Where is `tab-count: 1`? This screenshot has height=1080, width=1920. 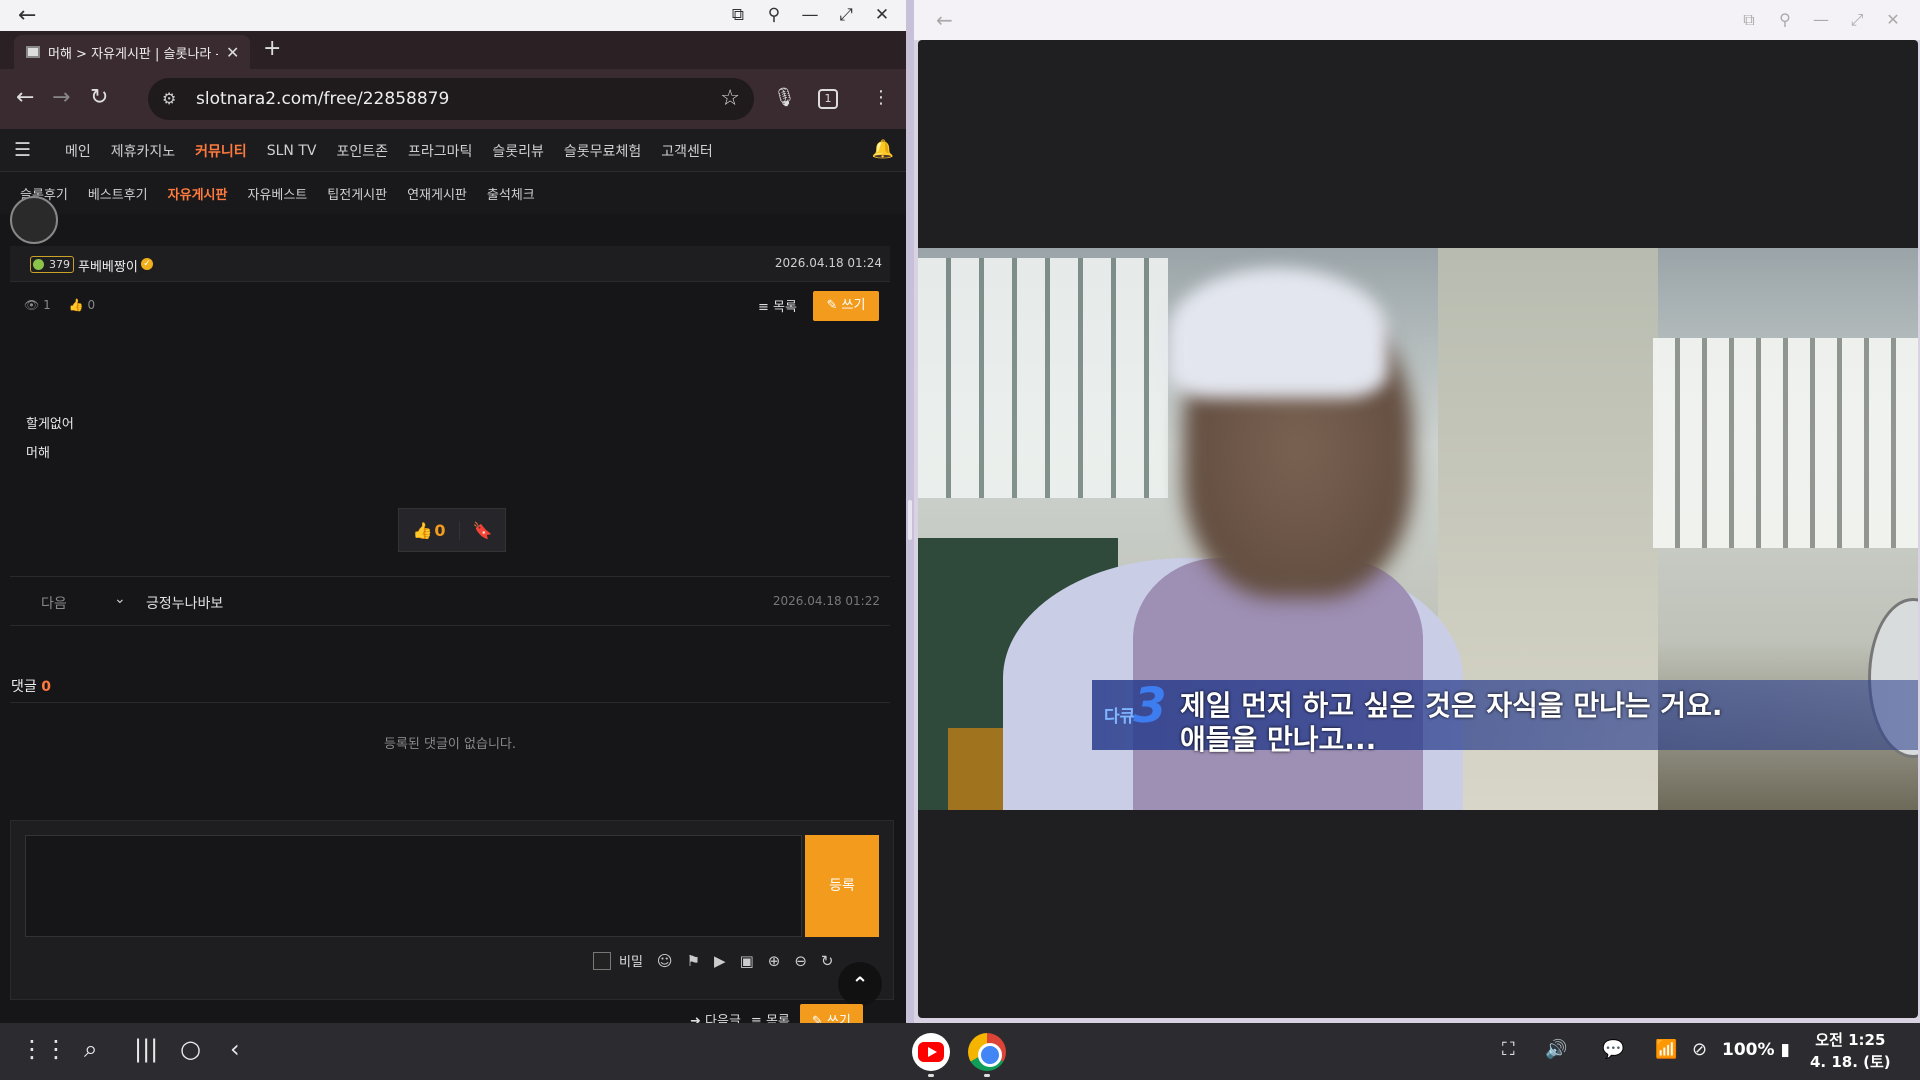
tab-count: 1 is located at coordinates (828, 99).